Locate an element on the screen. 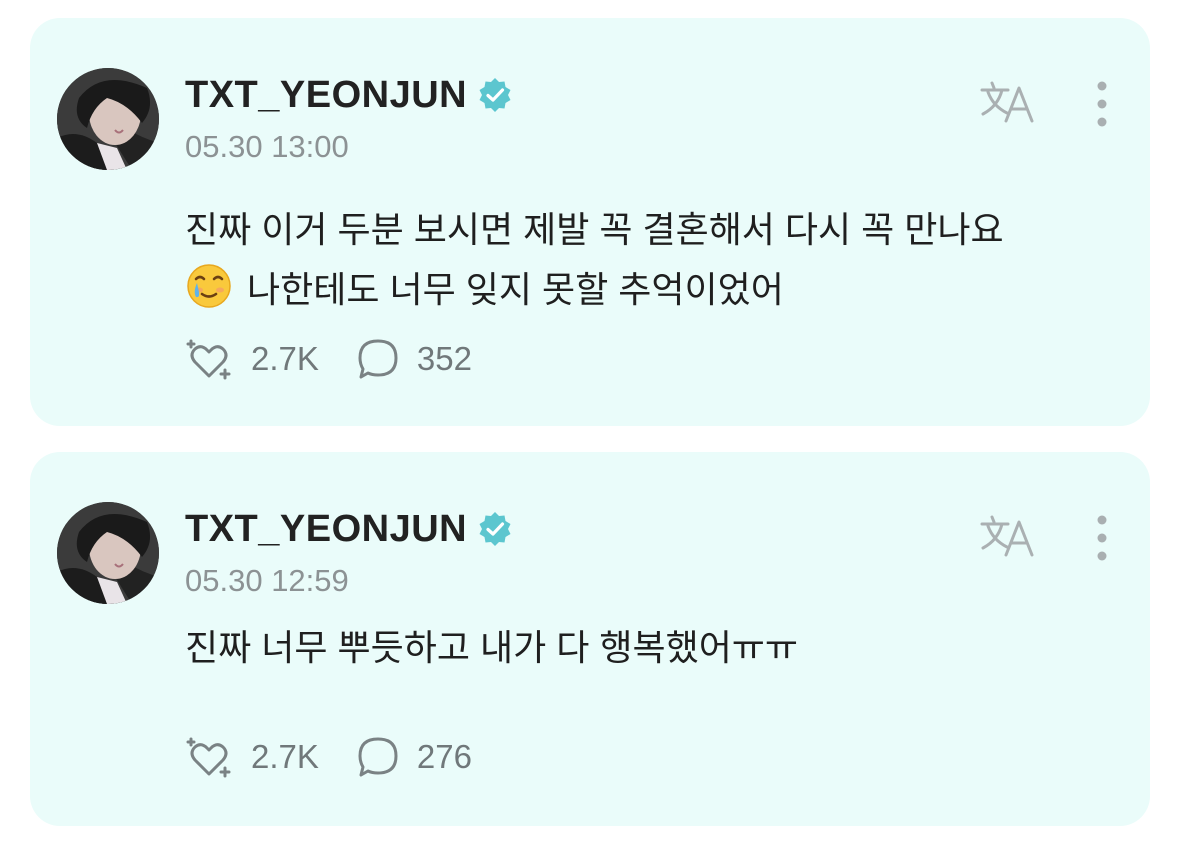 The height and width of the screenshot is (846, 1190). comment-count: 276 is located at coordinates (444, 756).